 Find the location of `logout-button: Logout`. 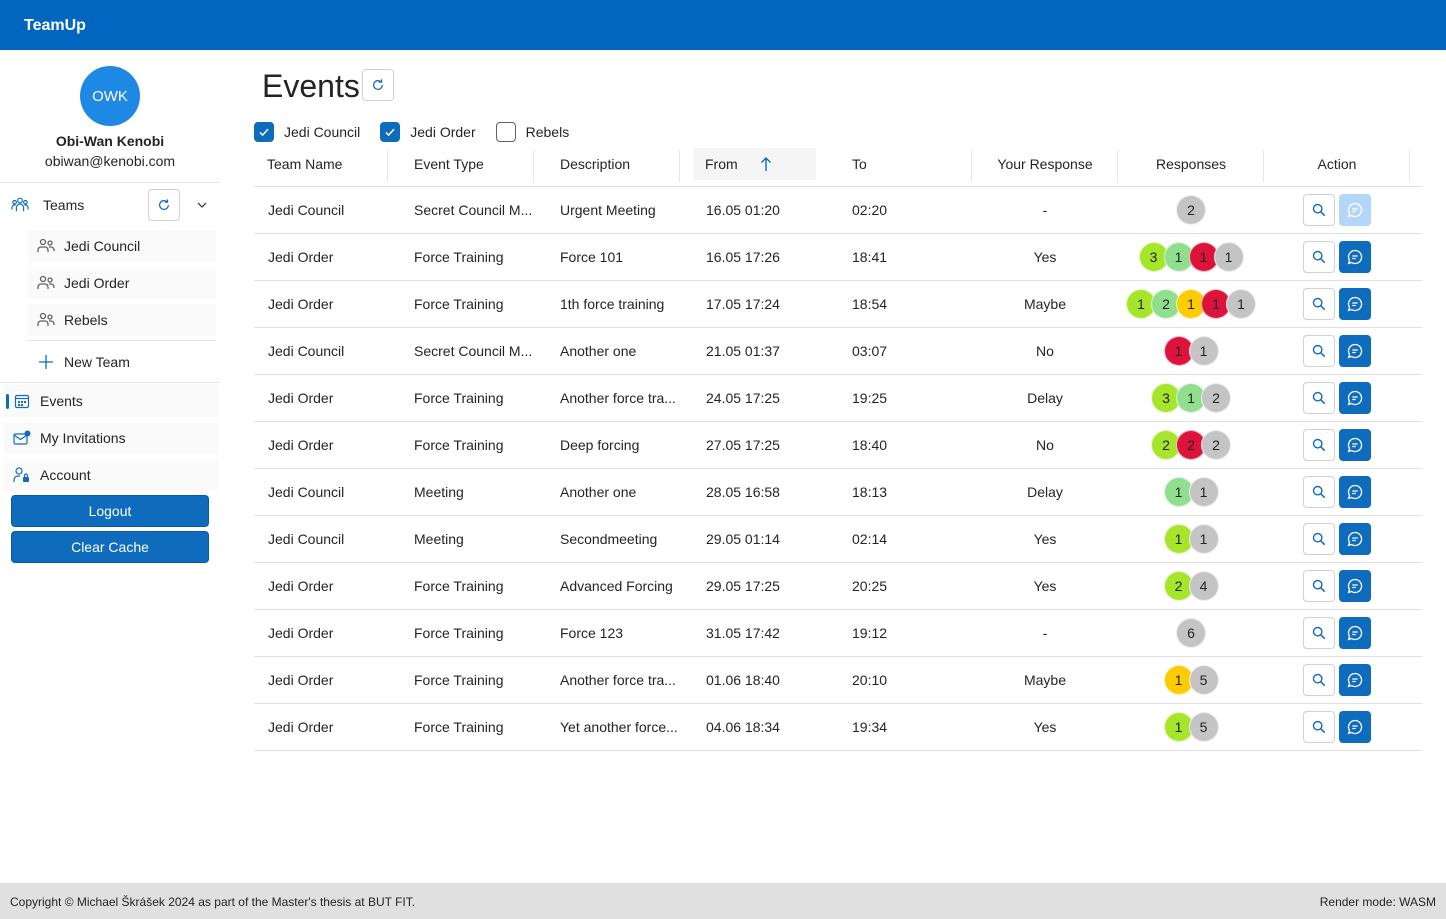

logout-button: Logout is located at coordinates (110, 511).